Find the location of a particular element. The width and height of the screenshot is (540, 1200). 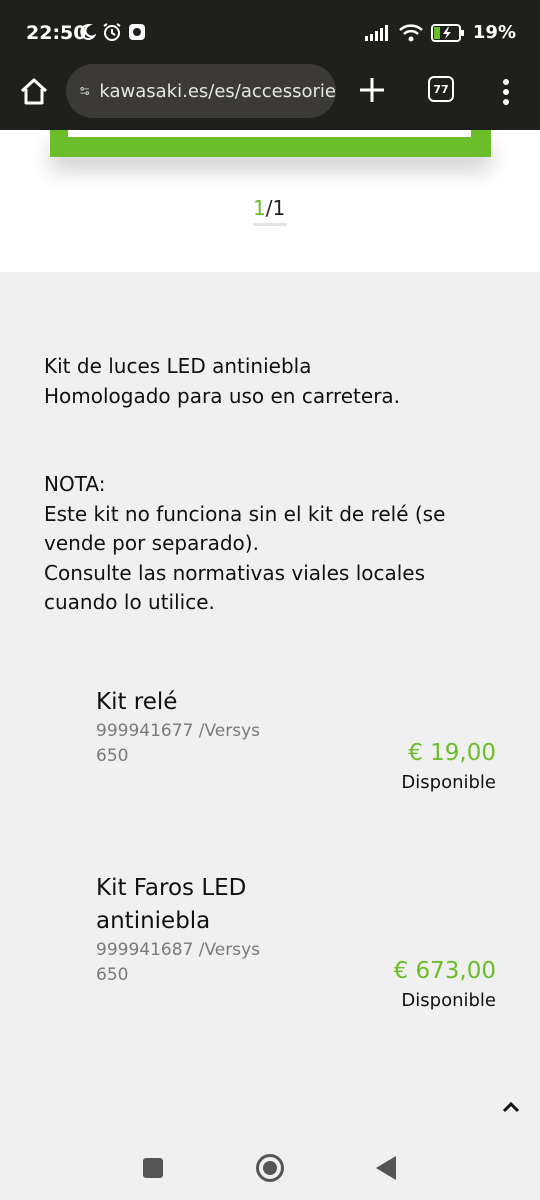

home-nav-icon is located at coordinates (270, 1168).